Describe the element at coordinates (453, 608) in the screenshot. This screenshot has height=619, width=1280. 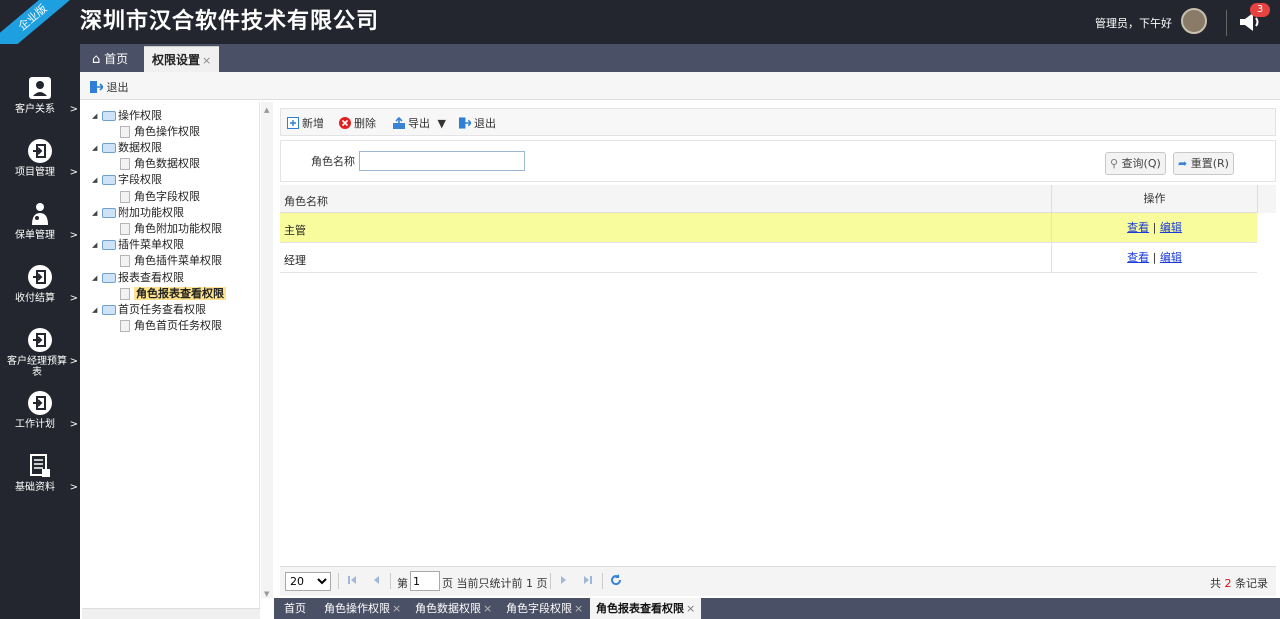
I see `bottom-tab-data: 角色数据权限 ×` at that location.